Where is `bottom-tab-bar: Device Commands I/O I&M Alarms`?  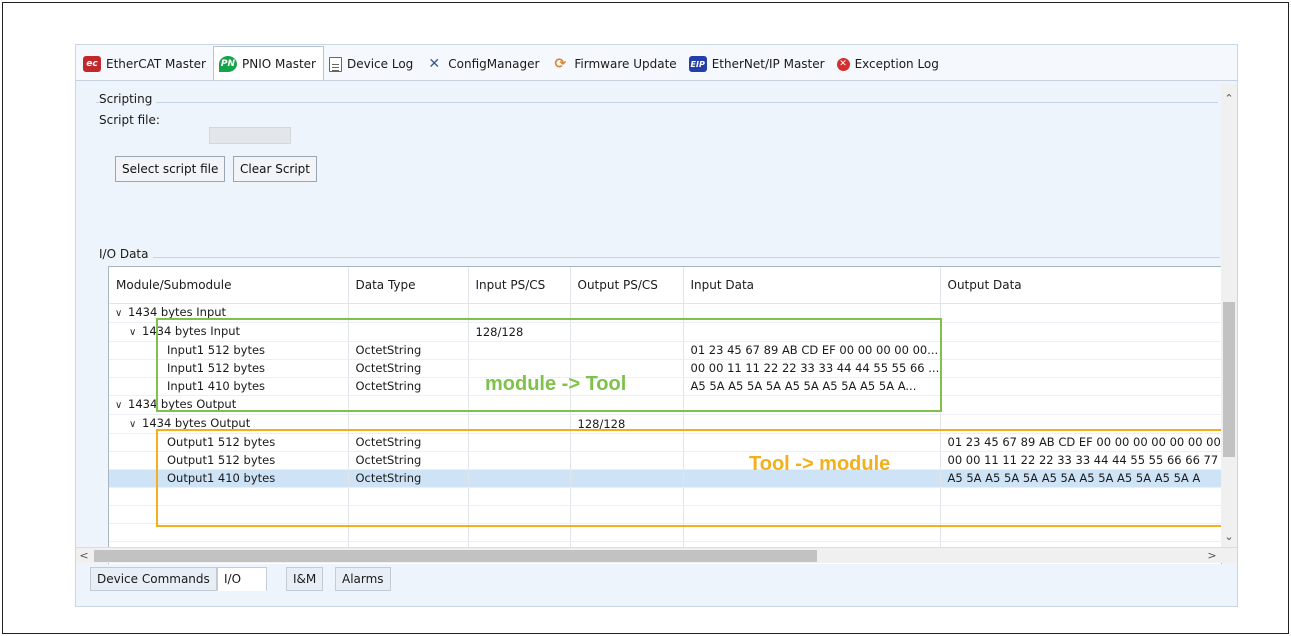
bottom-tab-bar: Device Commands I/O I&M Alarms is located at coordinates (656, 585).